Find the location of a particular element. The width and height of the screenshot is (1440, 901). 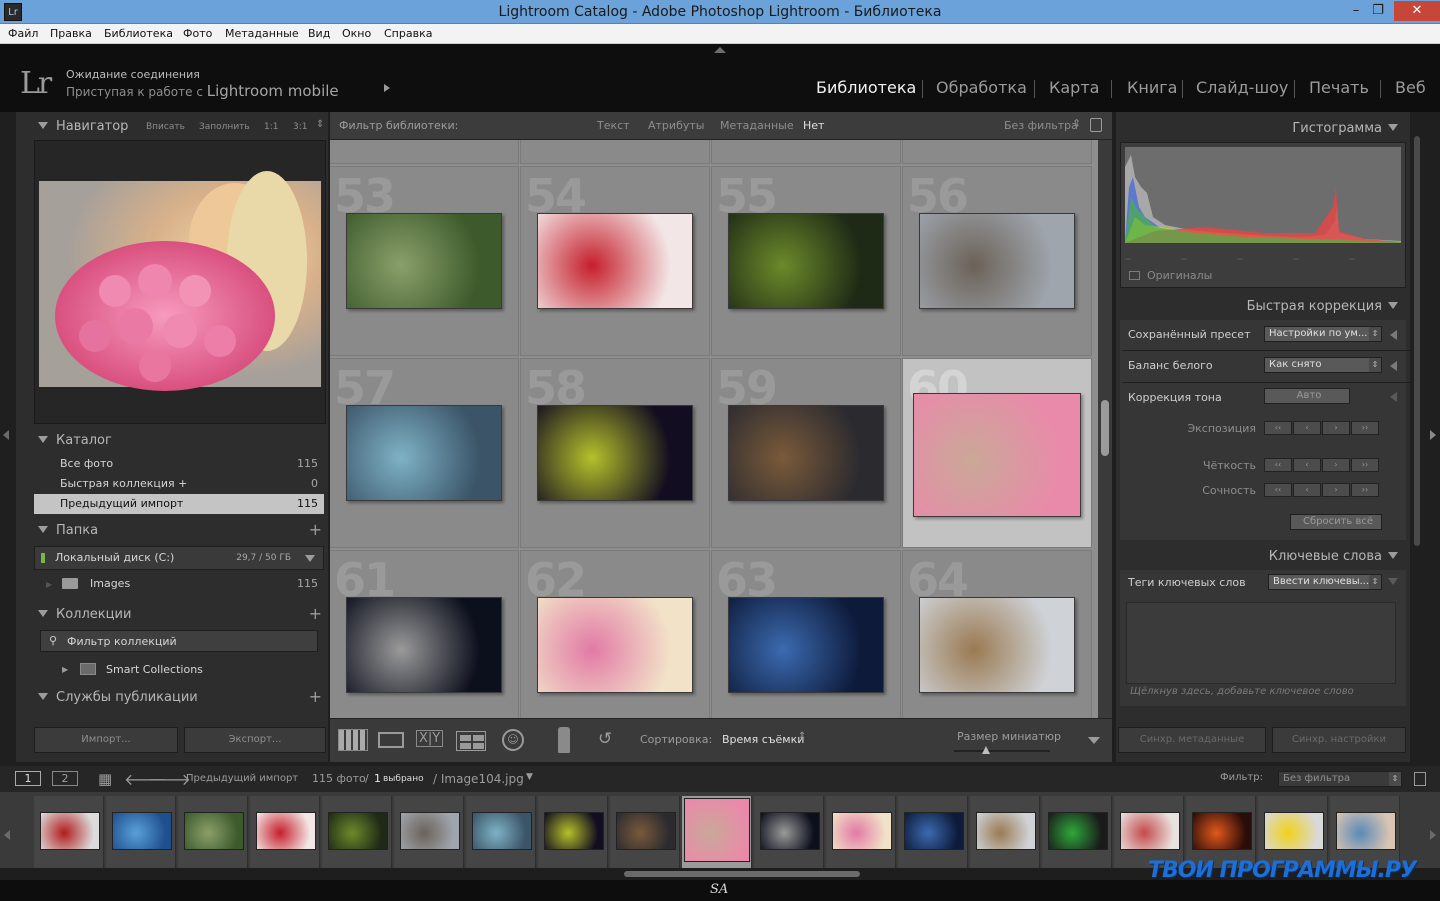

menu-file: Файл is located at coordinates (23, 33).